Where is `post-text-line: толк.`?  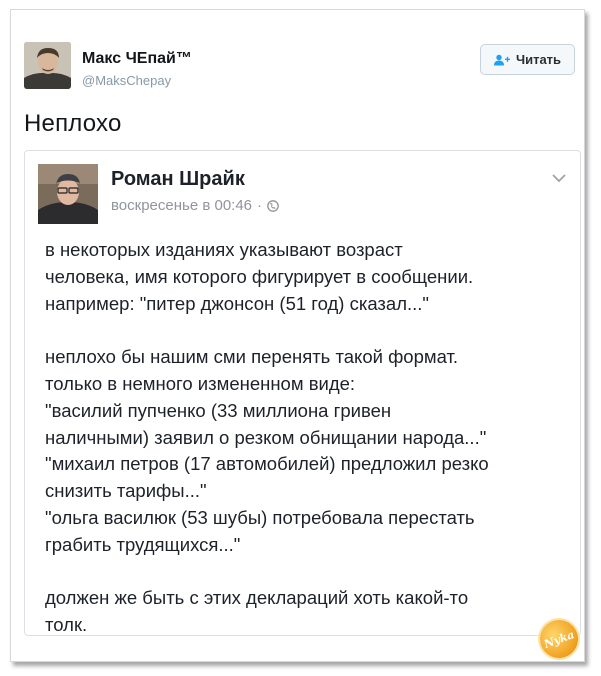 post-text-line: толк. is located at coordinates (66, 625).